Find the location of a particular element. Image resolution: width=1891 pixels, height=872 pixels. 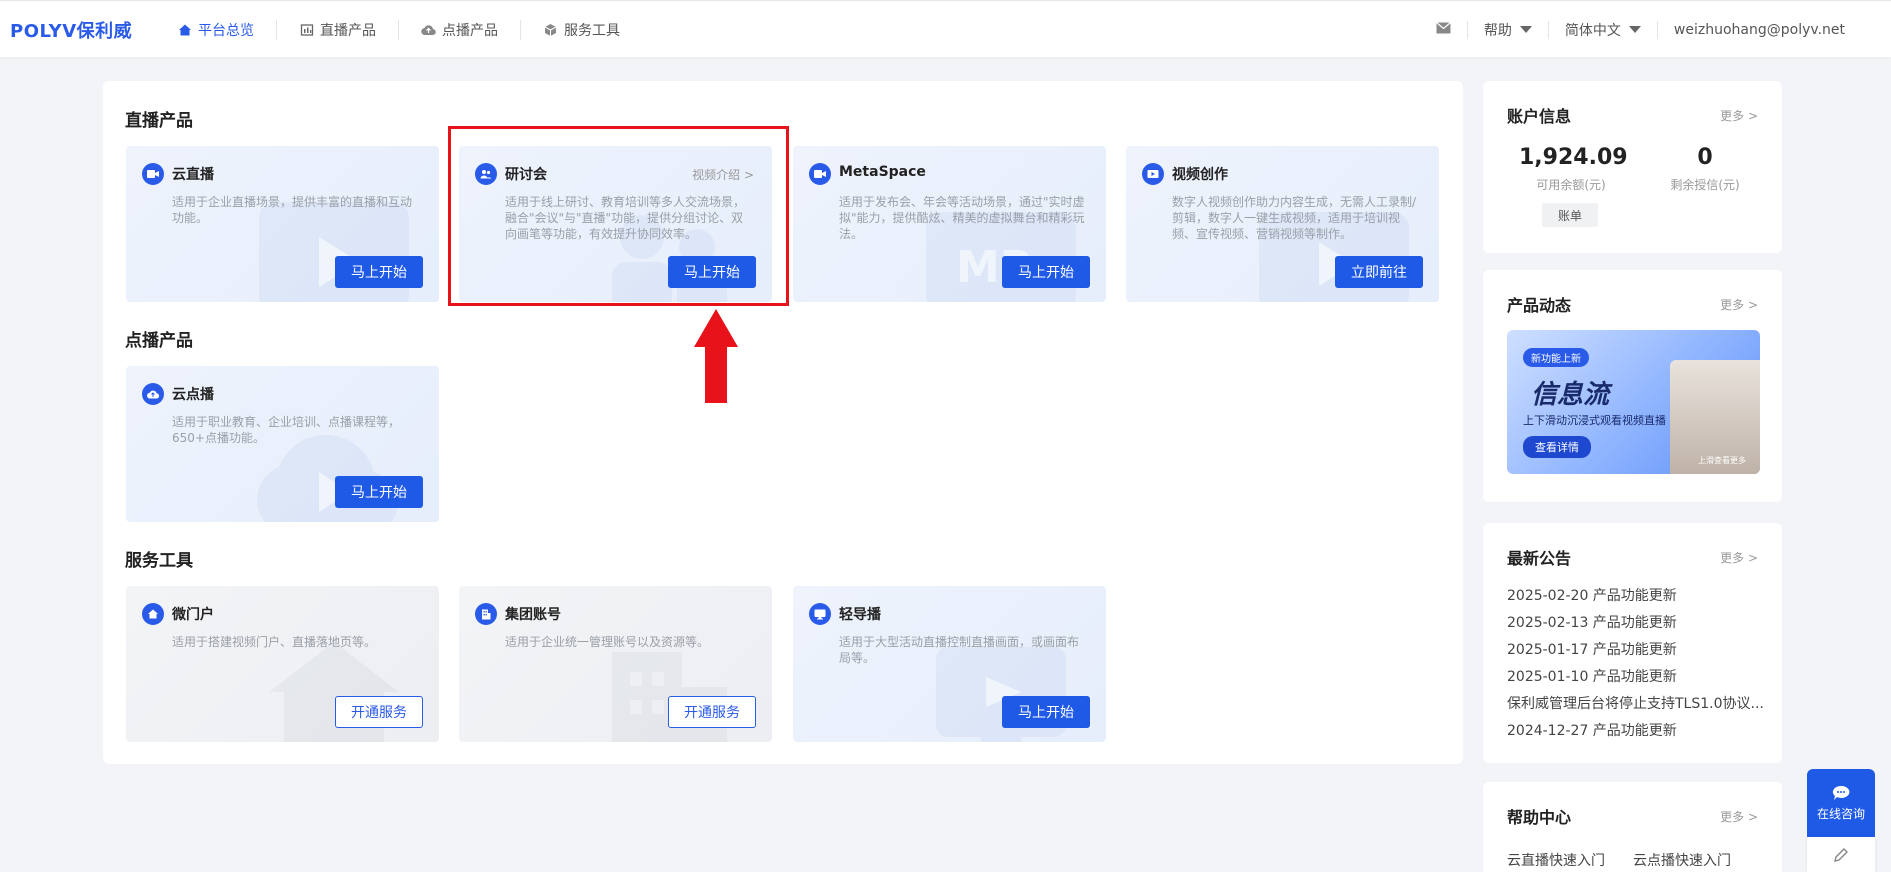

building-icon is located at coordinates (486, 614).